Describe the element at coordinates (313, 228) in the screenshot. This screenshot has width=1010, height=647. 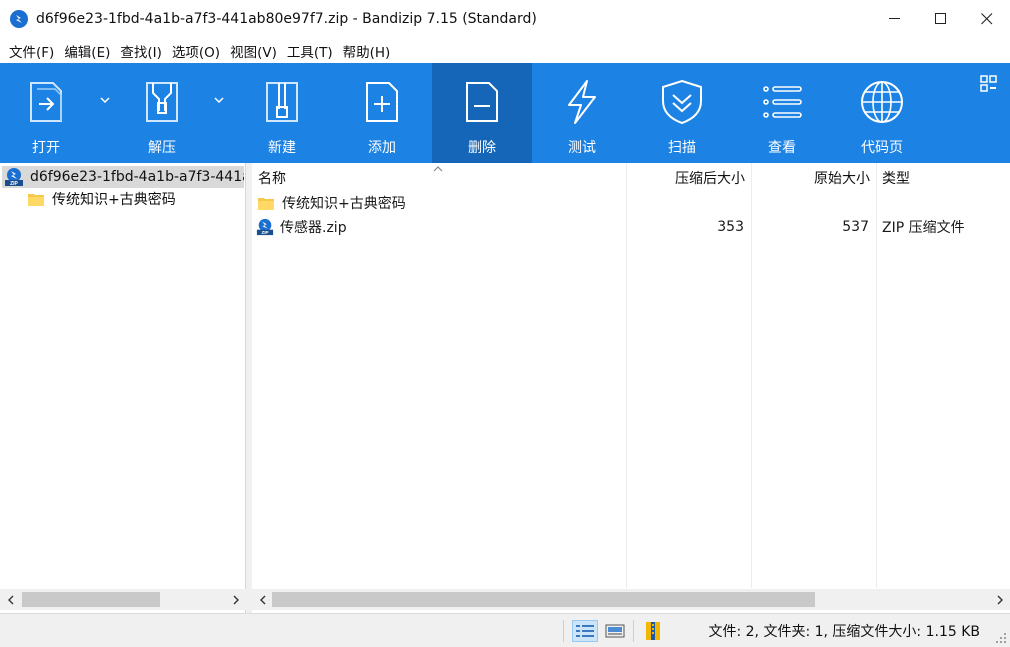
I see `file-name: 传感器.zip` at that location.